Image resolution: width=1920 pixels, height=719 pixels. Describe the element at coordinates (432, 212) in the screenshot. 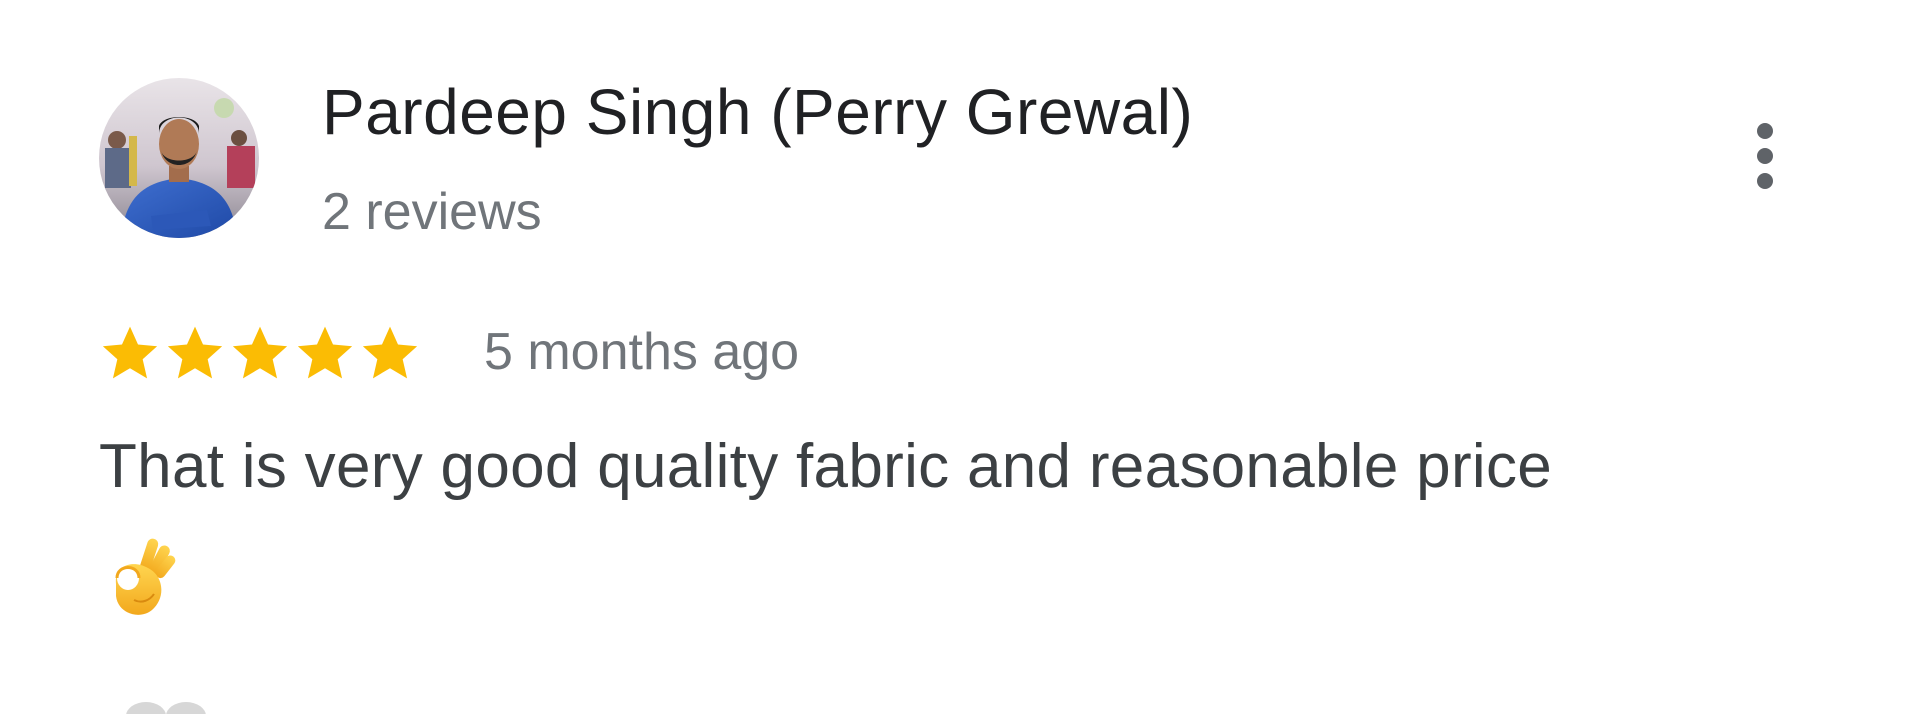

I see `review-count: 2 reviews` at that location.